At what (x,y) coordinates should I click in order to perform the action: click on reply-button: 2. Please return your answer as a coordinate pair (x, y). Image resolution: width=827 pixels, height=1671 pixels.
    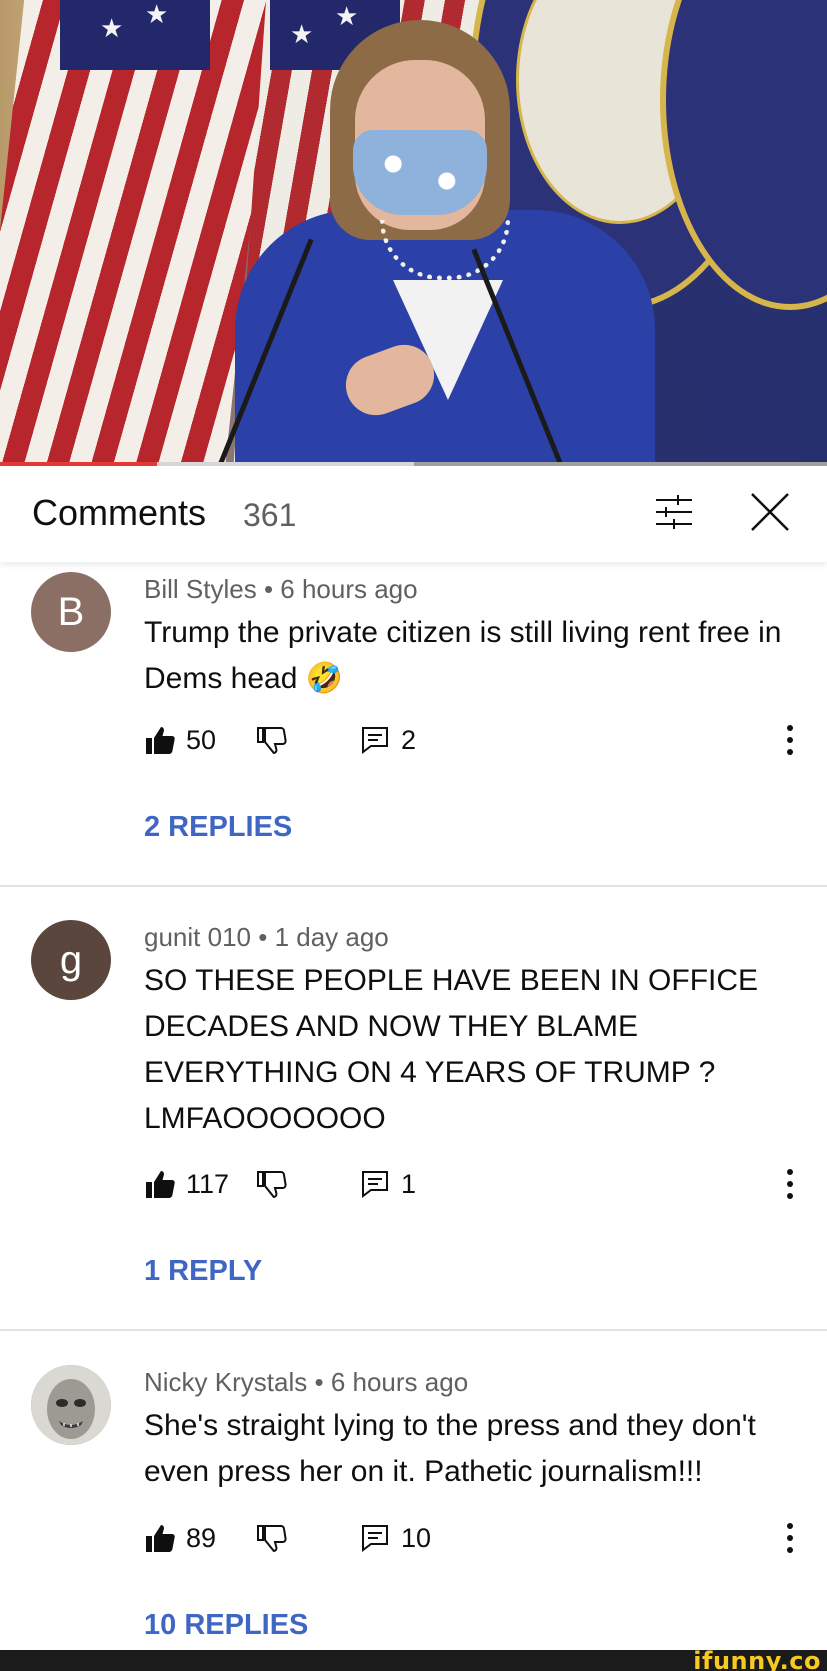
    Looking at the image, I should click on (387, 740).